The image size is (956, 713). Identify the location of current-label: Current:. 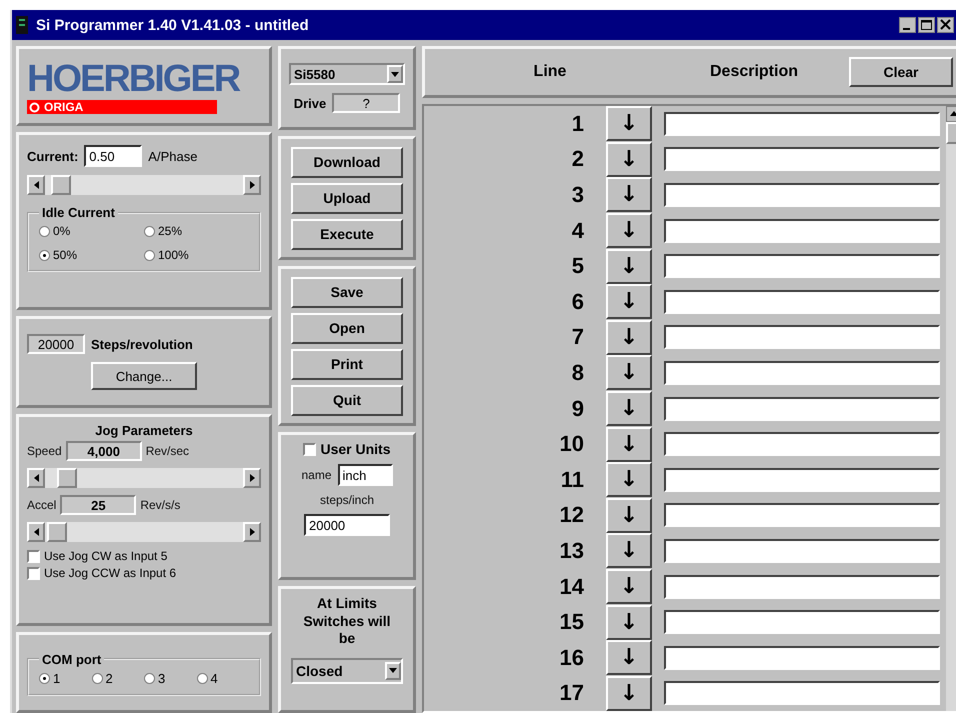
(52, 156).